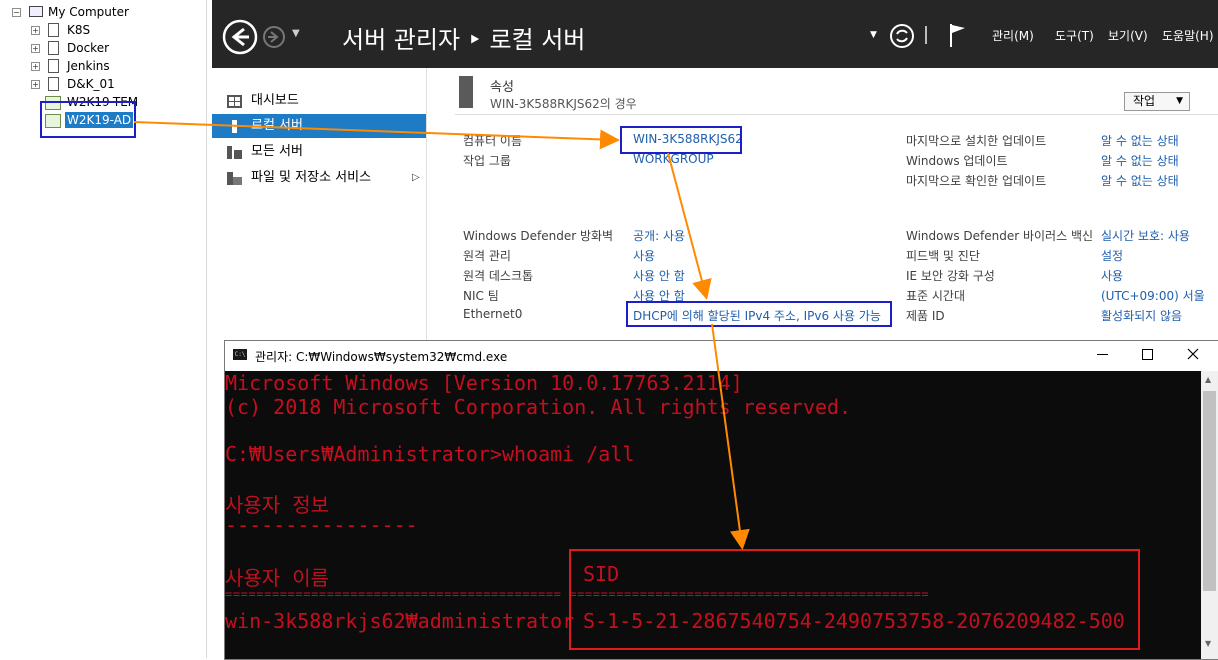  Describe the element at coordinates (376, 135) in the screenshot. I see `arrow-vm-to-computer-name` at that location.